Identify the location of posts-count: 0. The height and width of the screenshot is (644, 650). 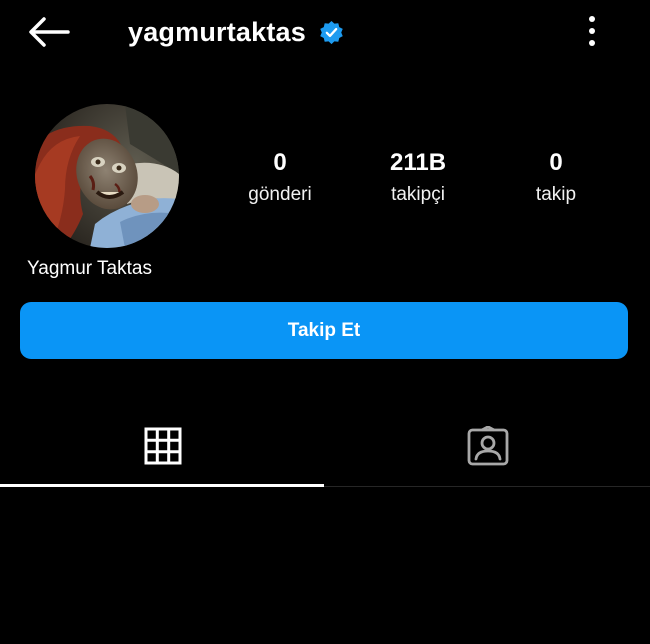
(280, 162).